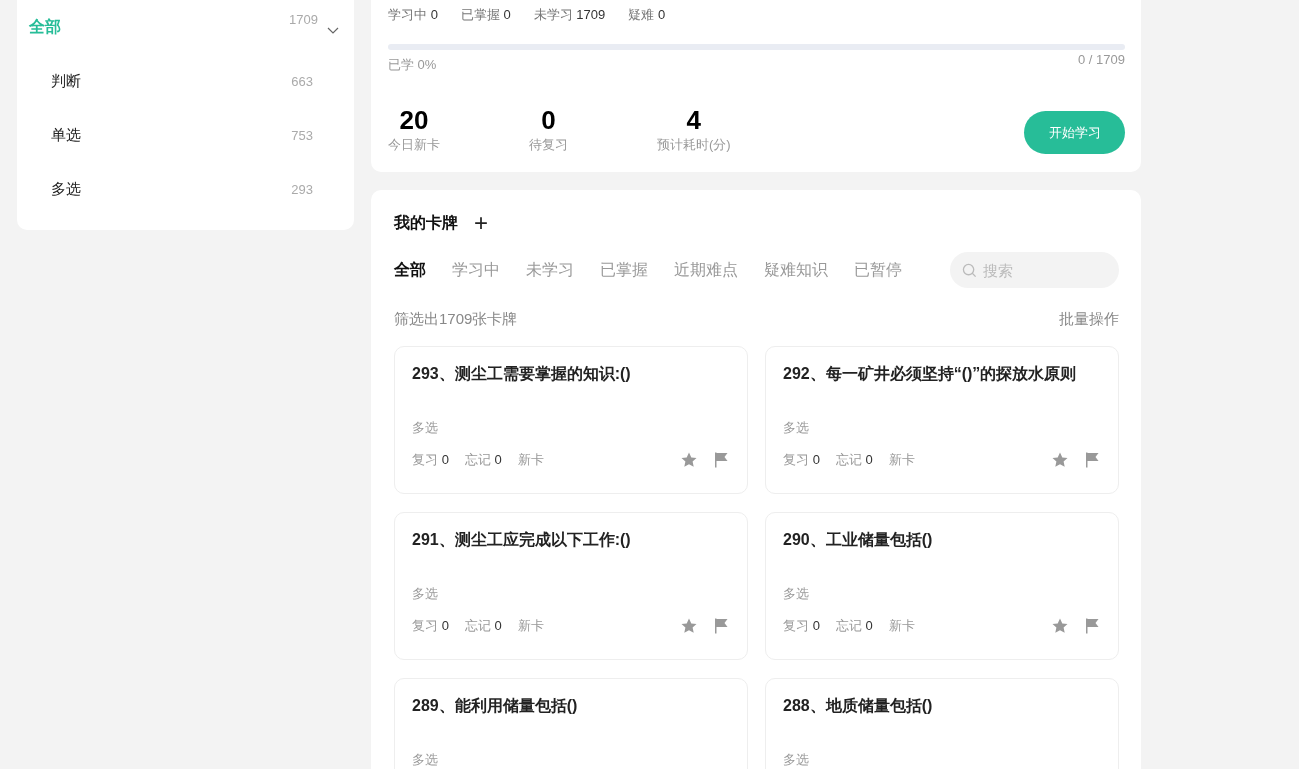 The width and height of the screenshot is (1299, 769). Describe the element at coordinates (694, 120) in the screenshot. I see `stat-value: 4` at that location.